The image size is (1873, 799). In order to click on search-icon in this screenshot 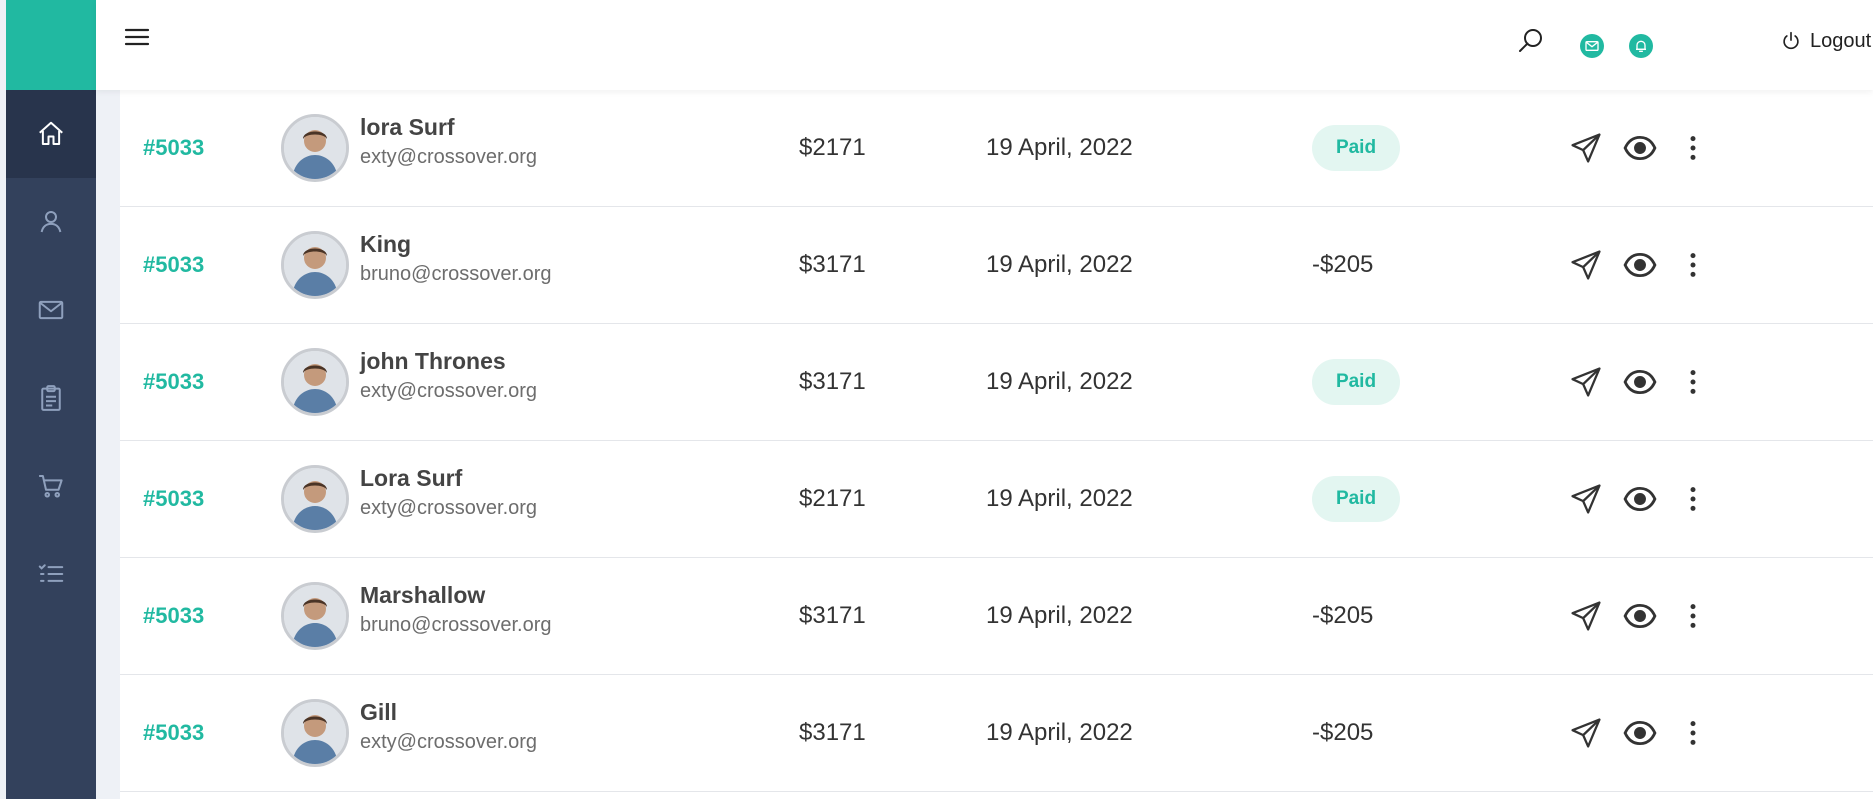, I will do `click(1530, 40)`.